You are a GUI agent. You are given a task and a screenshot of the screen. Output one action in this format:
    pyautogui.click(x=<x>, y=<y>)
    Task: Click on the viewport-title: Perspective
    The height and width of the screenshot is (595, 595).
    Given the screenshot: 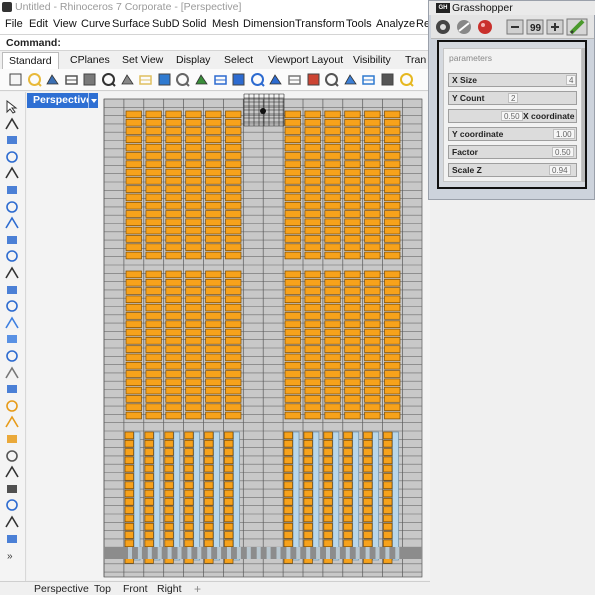 What is the action you would take?
    pyautogui.click(x=62, y=100)
    